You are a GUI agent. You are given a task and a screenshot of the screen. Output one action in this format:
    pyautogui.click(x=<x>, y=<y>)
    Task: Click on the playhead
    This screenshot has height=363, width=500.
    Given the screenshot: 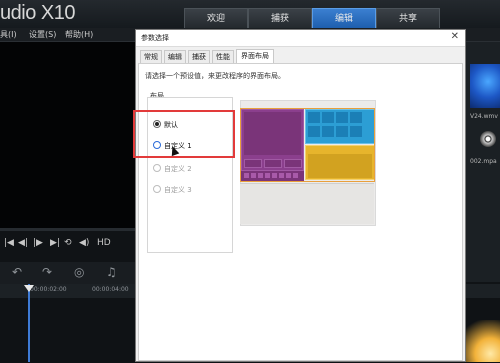 What is the action you would take?
    pyautogui.click(x=29, y=323)
    